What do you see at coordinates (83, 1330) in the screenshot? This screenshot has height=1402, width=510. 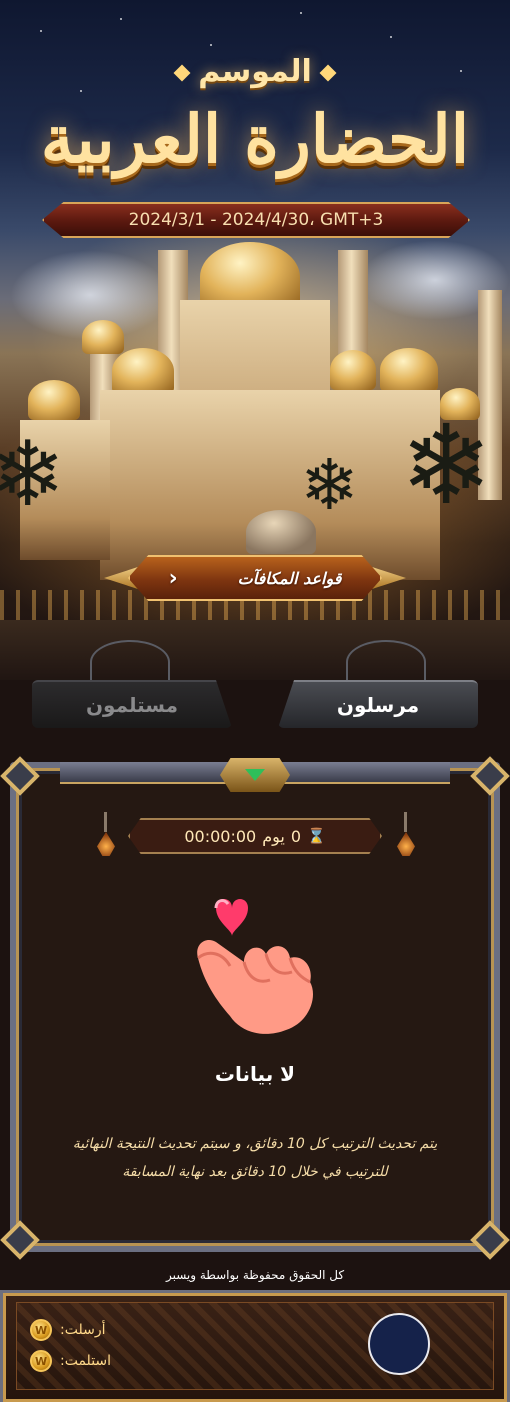 I see `sent-label: أرسلت:` at bounding box center [83, 1330].